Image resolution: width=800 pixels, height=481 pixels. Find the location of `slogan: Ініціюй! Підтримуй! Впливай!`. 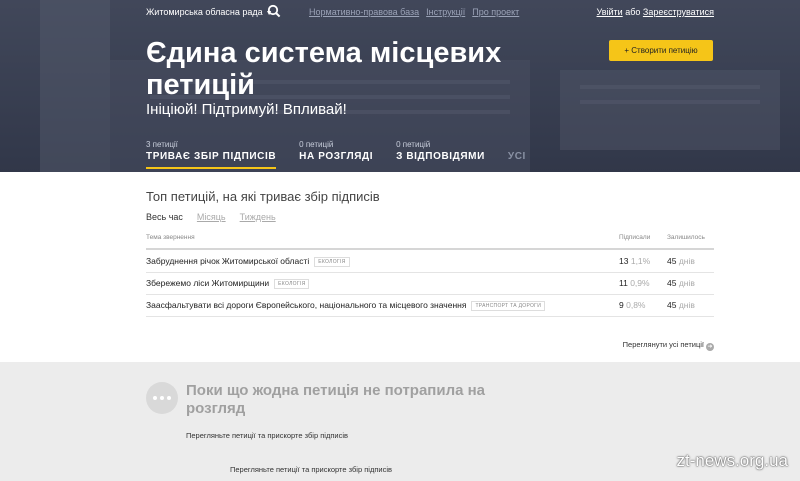

slogan: Ініціюй! Підтримуй! Впливай! is located at coordinates (246, 109).